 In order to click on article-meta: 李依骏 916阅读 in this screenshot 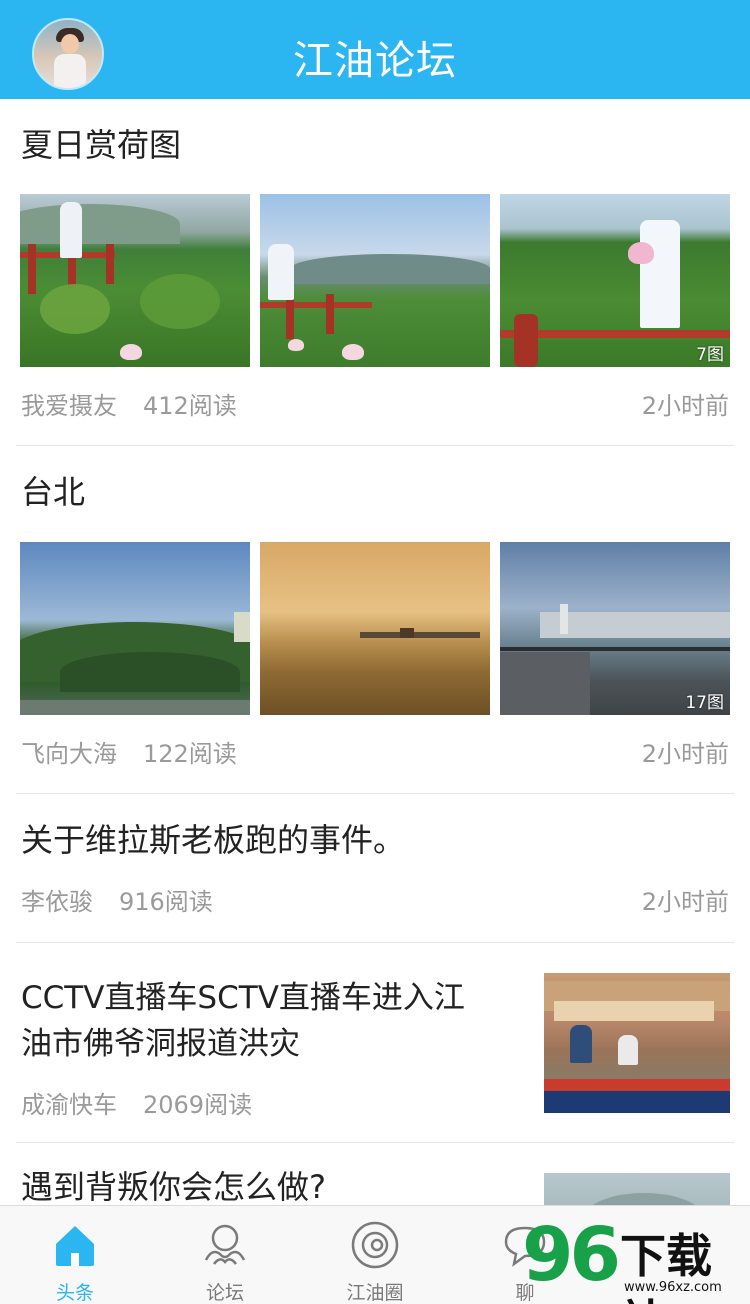, I will do `click(117, 899)`.